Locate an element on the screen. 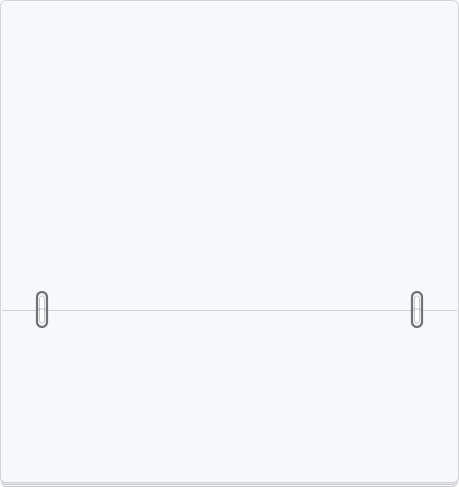 The width and height of the screenshot is (459, 487). page-fold-line is located at coordinates (229, 310).